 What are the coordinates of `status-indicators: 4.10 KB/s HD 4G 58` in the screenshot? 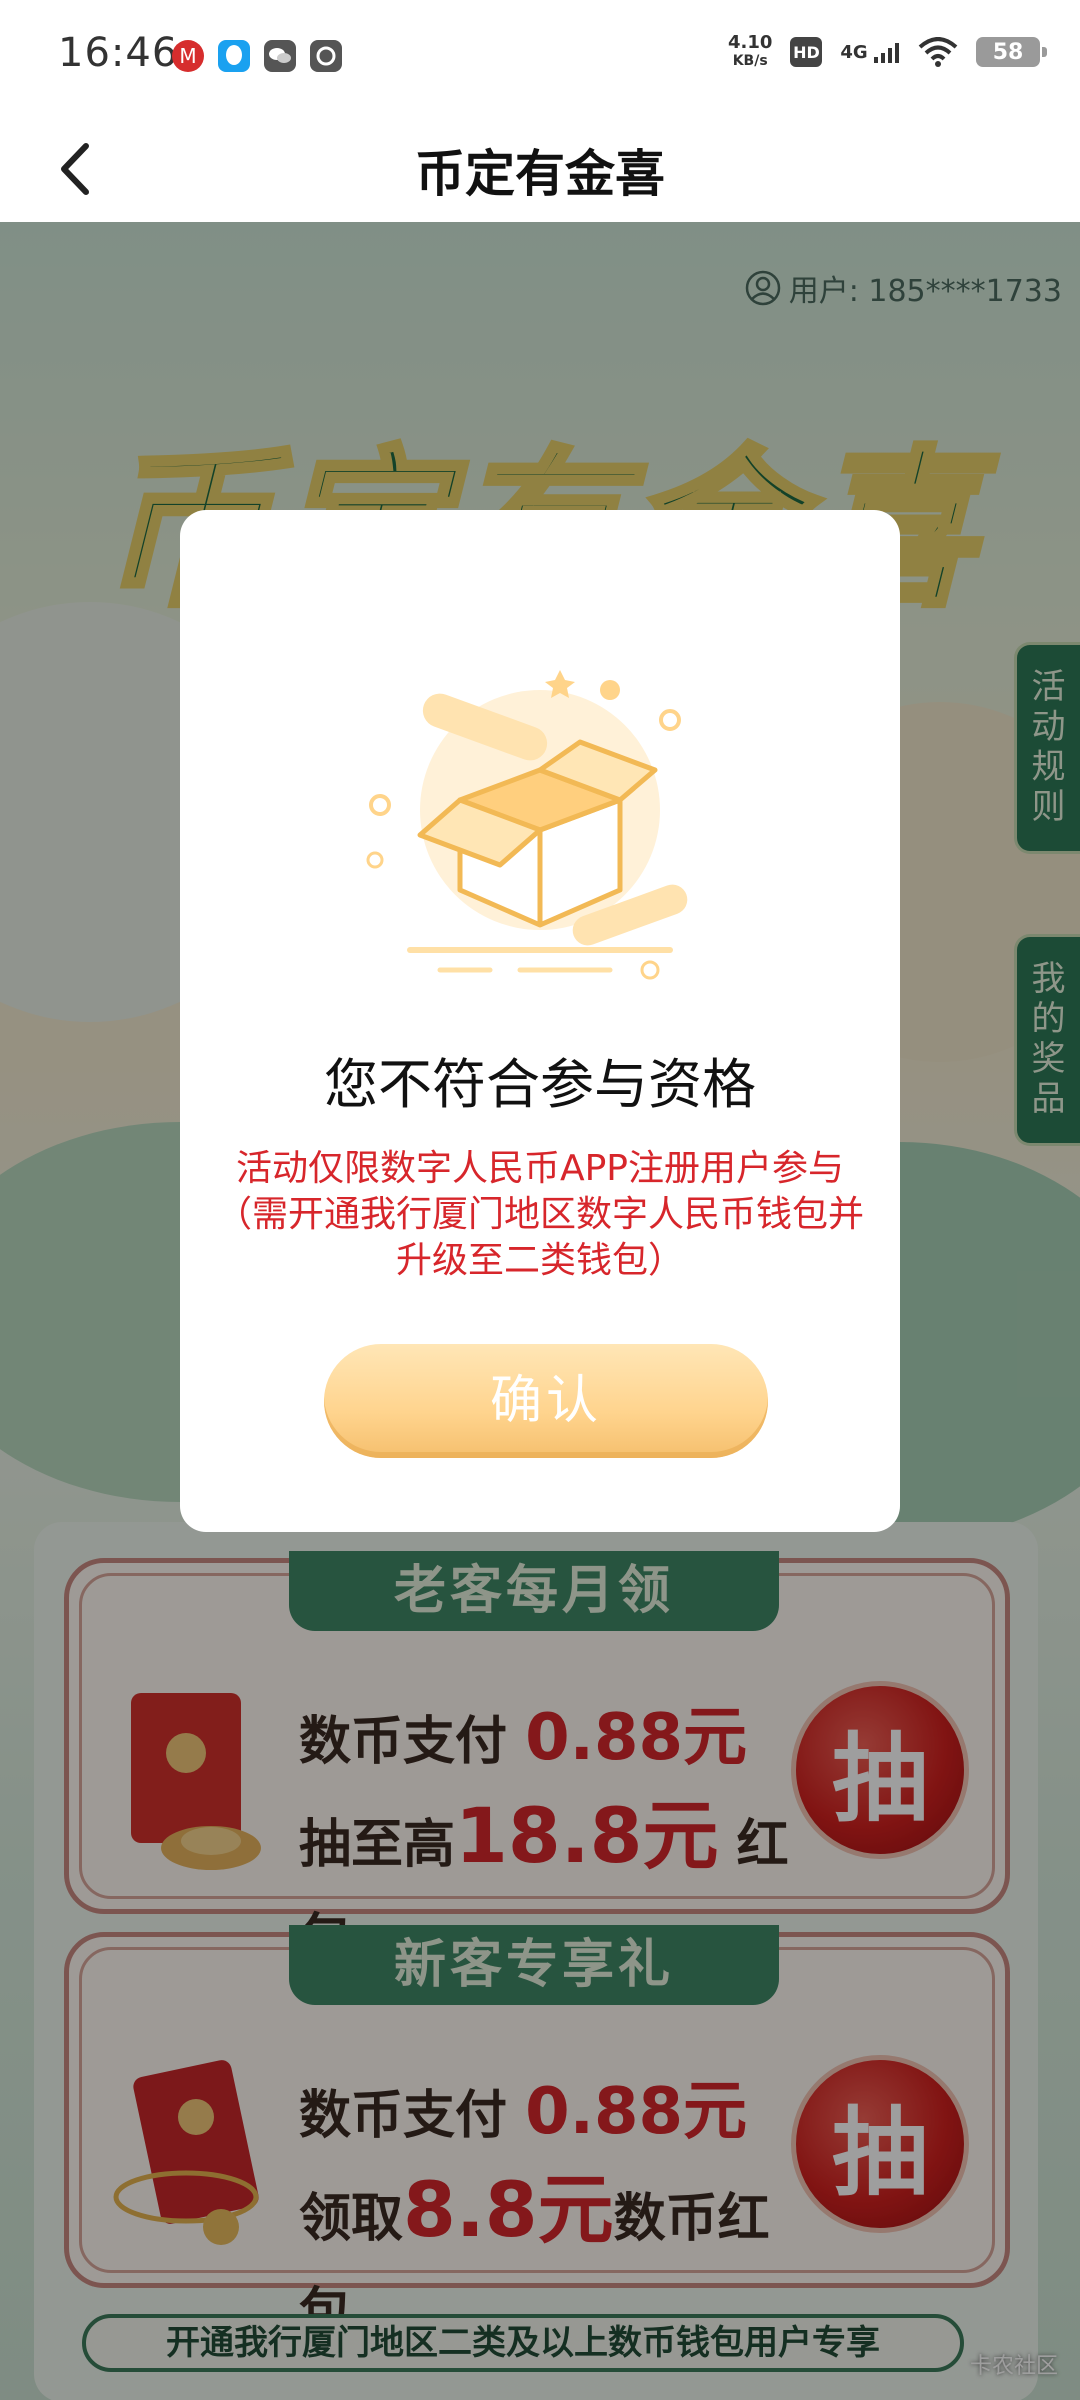 It's located at (887, 52).